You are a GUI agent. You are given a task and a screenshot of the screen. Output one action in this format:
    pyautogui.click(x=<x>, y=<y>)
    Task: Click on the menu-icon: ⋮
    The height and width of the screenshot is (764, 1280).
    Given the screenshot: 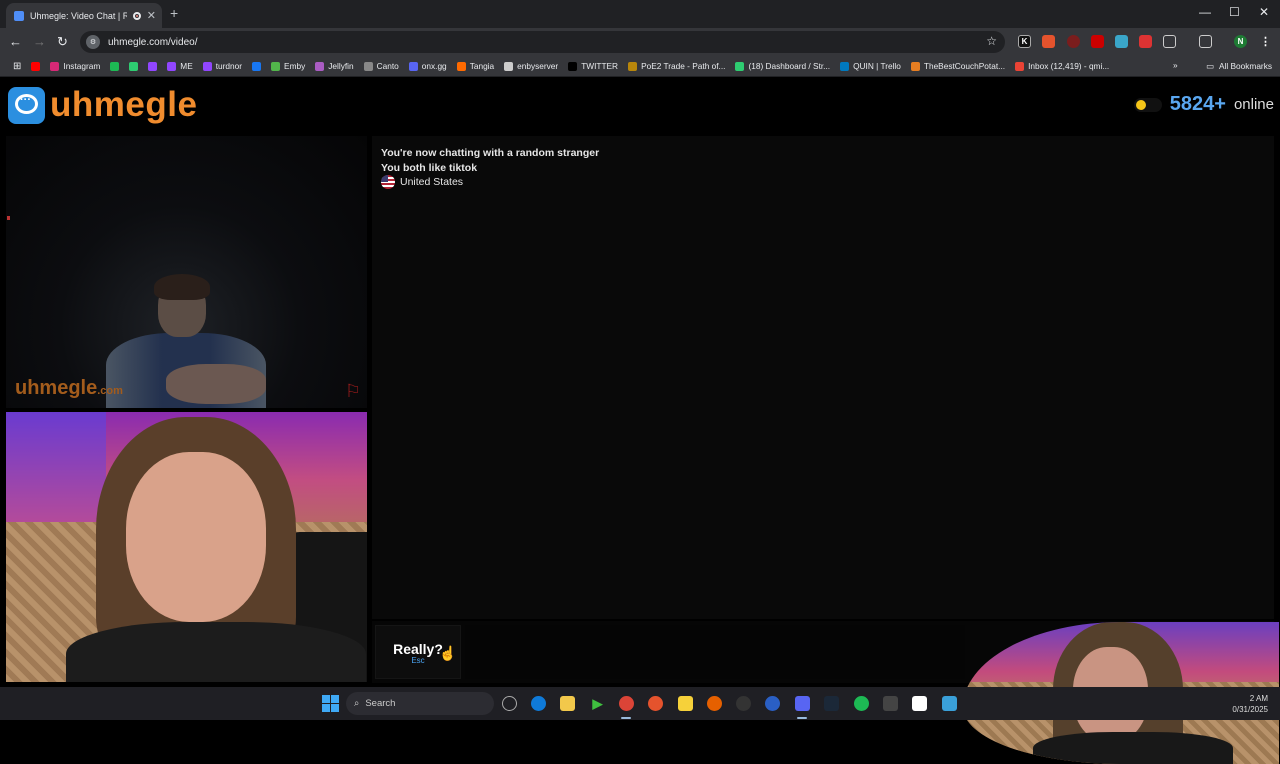 What is the action you would take?
    pyautogui.click(x=1265, y=41)
    